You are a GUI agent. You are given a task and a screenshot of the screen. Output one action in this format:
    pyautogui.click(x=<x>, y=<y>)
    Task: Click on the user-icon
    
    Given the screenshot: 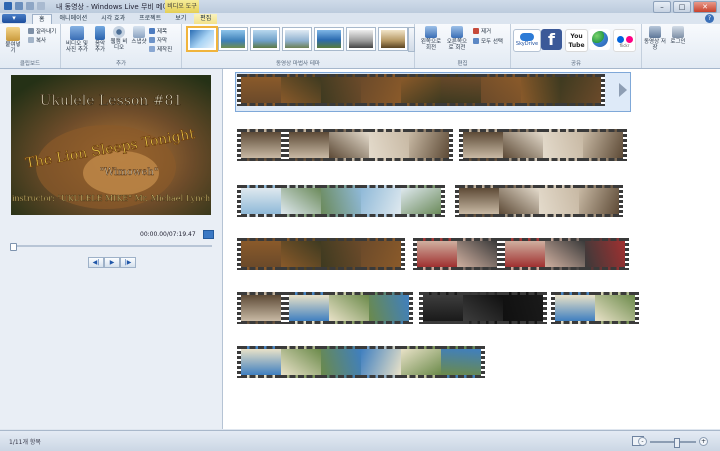 What is the action you would take?
    pyautogui.click(x=678, y=32)
    